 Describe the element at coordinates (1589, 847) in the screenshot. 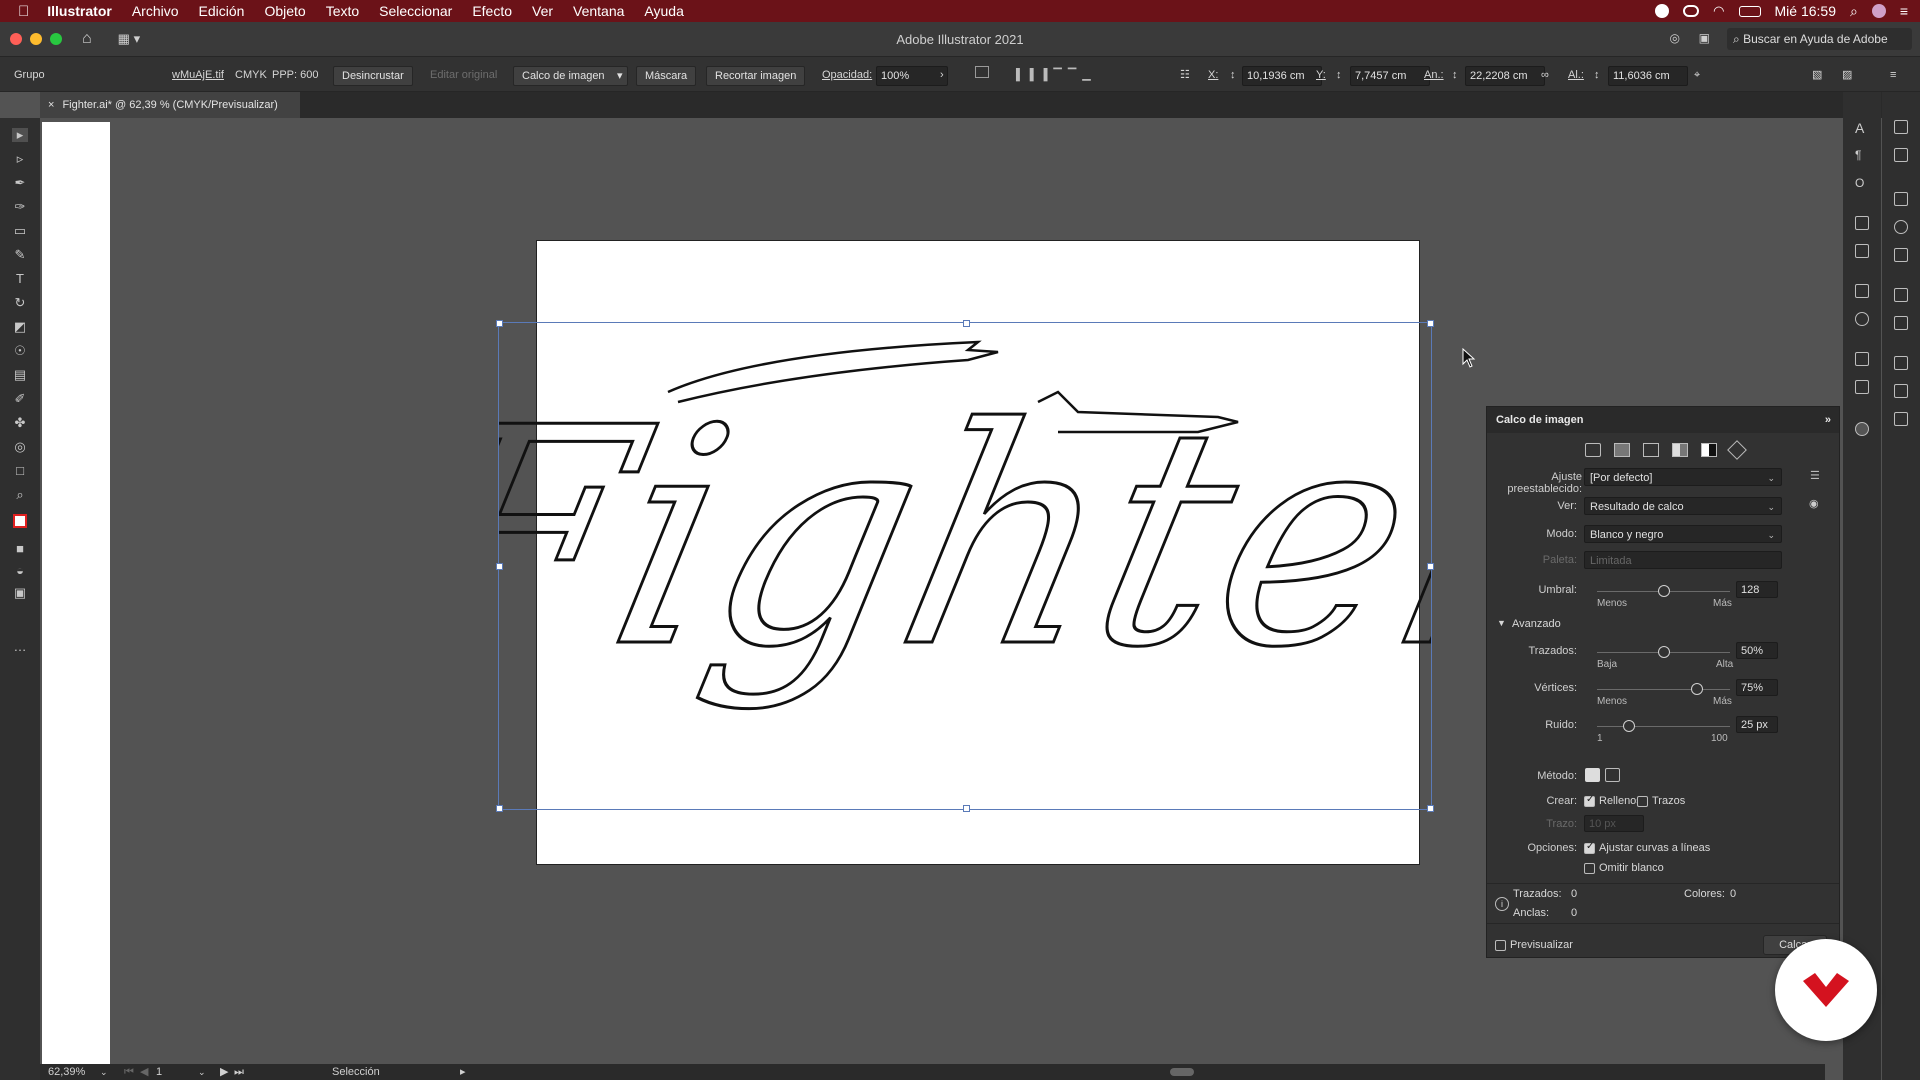

I see `snap-curves-checkbox` at that location.